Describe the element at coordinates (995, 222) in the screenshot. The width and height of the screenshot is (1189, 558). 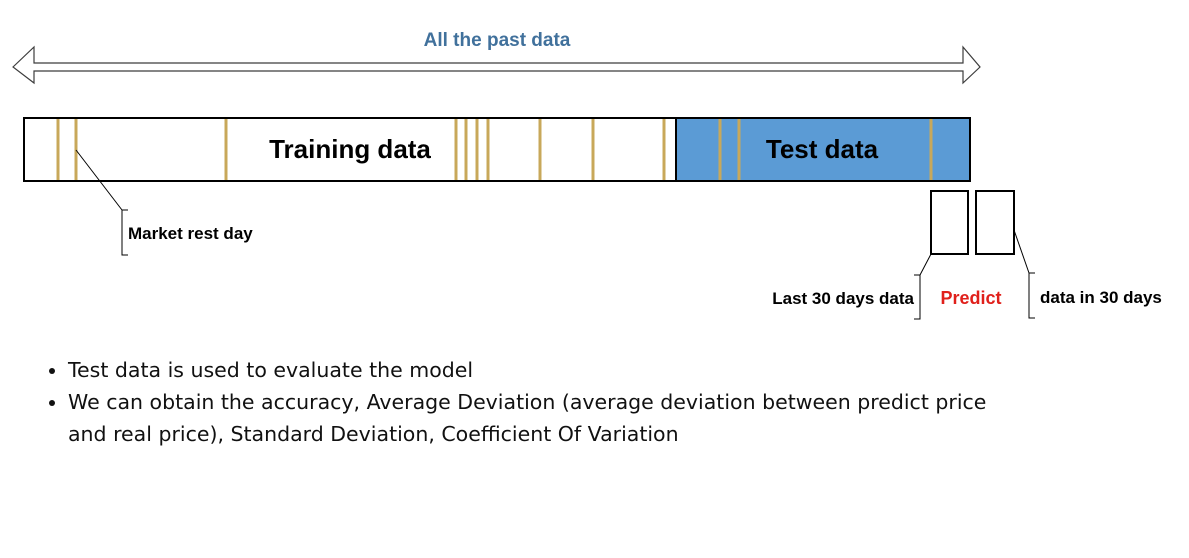
I see `next-30-days-box` at that location.